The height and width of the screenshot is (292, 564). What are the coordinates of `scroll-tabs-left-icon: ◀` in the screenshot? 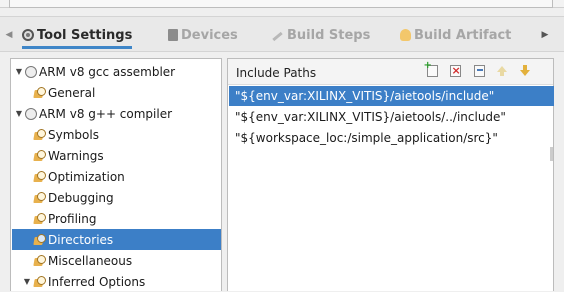 It's located at (9, 35).